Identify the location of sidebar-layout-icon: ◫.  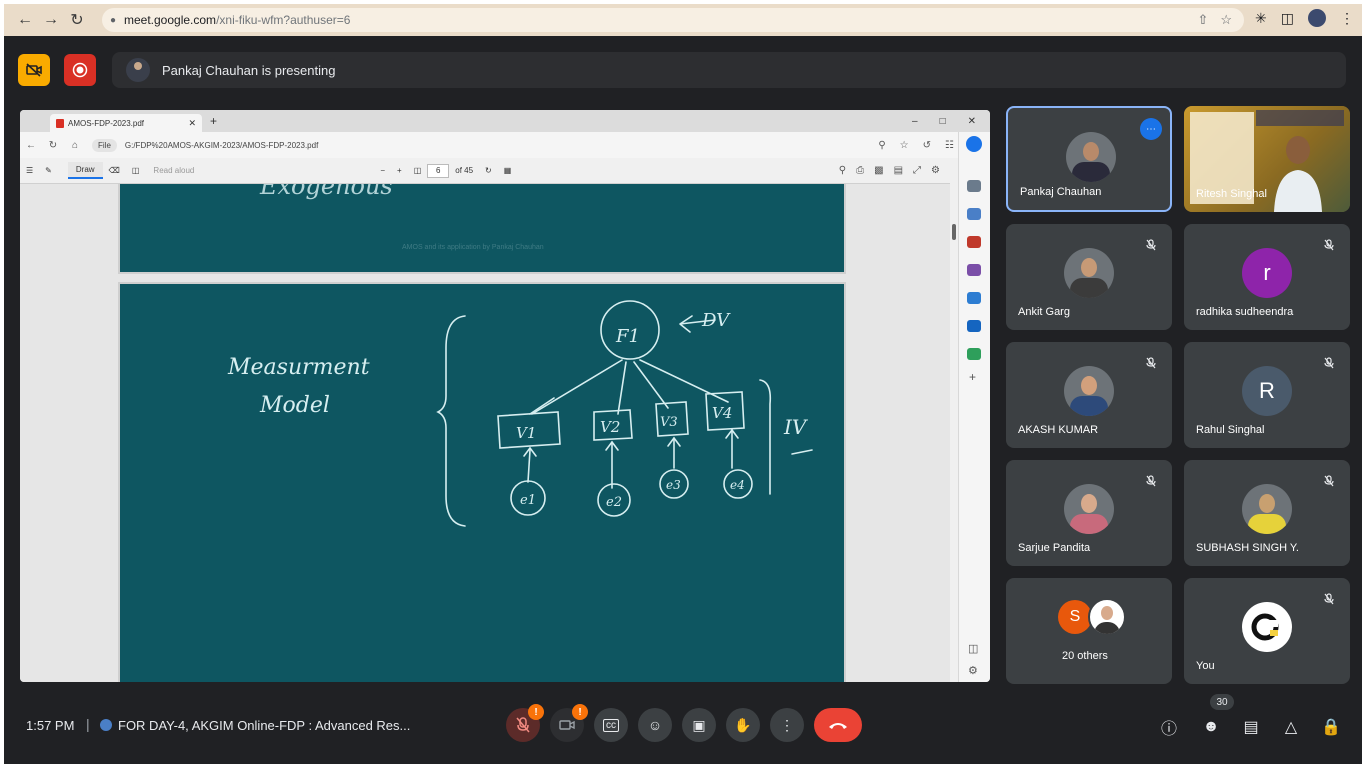
(973, 648).